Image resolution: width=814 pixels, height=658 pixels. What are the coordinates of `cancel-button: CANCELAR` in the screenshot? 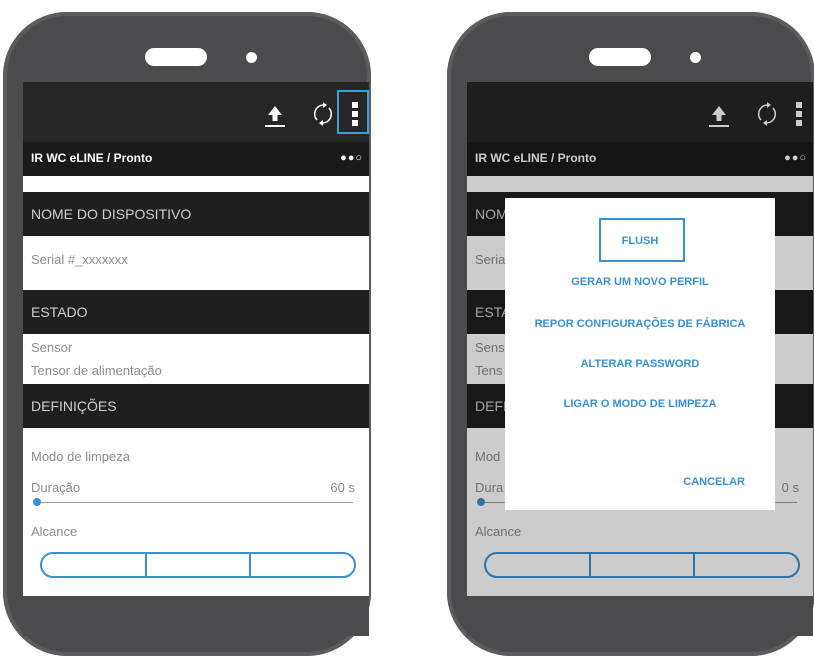 It's located at (714, 482).